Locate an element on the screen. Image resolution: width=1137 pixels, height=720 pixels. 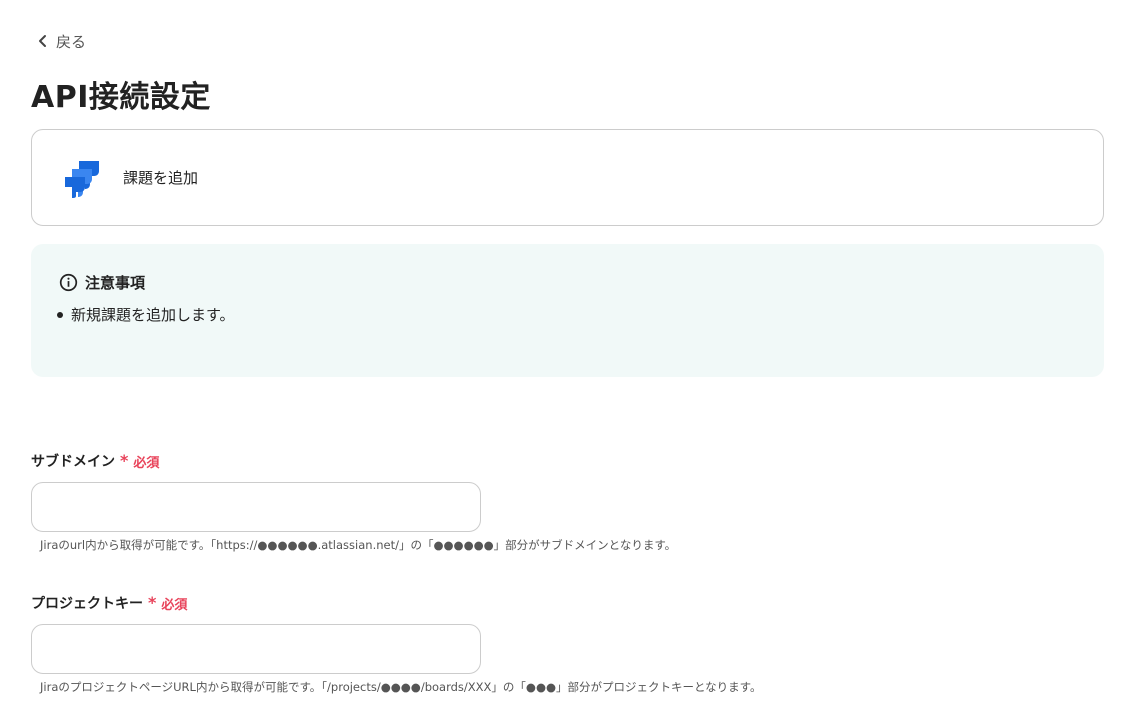
bullet-icon is located at coordinates (60, 314).